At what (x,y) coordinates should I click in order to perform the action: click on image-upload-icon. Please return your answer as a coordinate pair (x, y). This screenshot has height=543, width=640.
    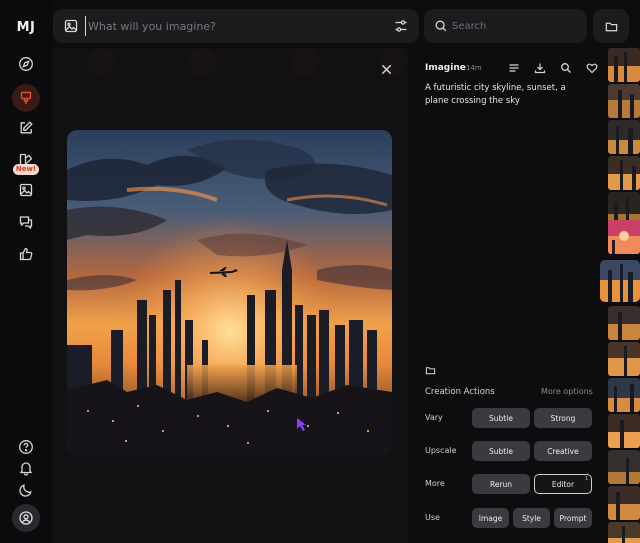
    Looking at the image, I should click on (71, 26).